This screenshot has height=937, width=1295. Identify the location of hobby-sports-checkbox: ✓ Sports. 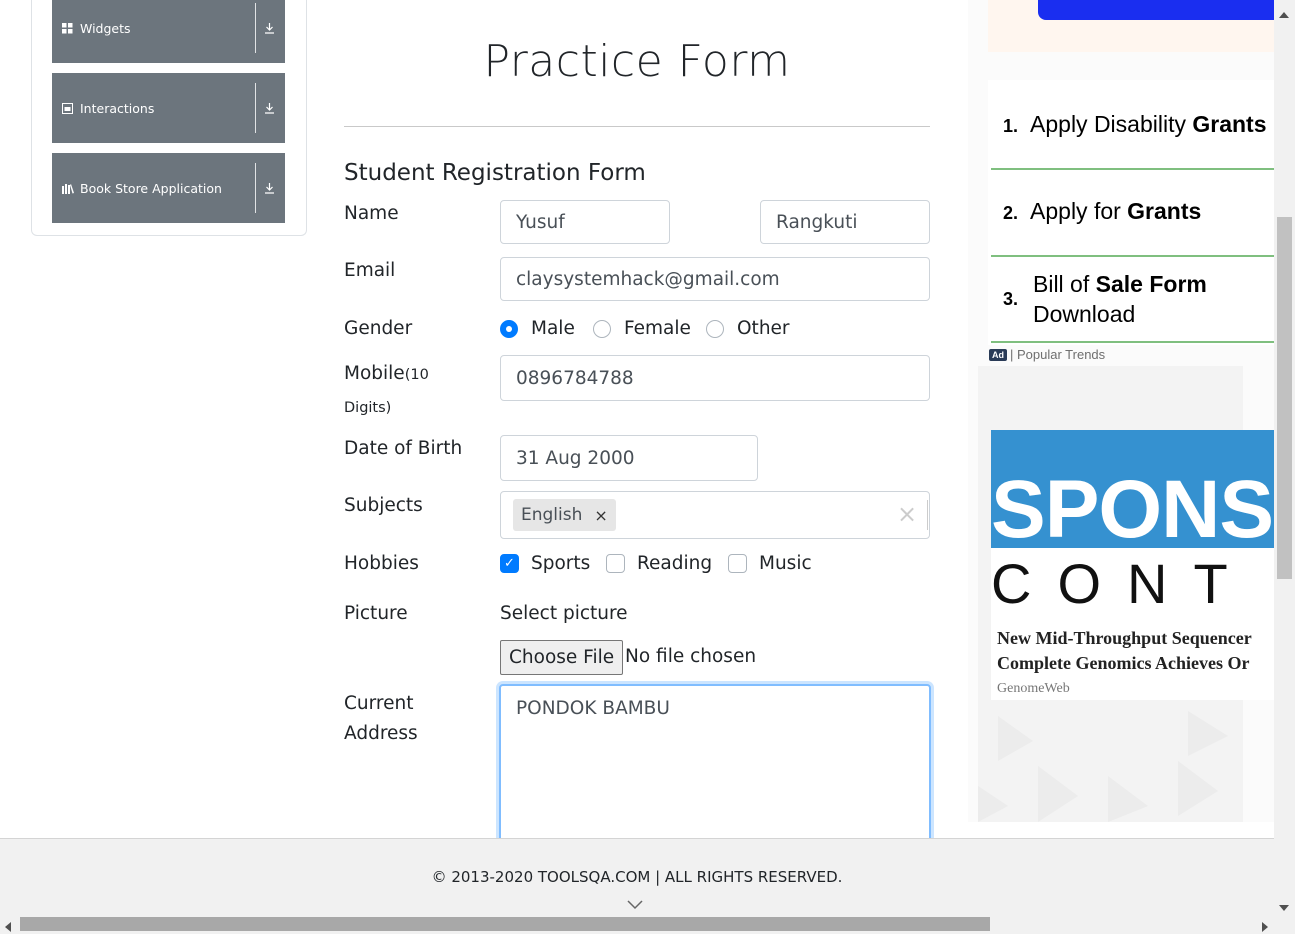
(545, 563).